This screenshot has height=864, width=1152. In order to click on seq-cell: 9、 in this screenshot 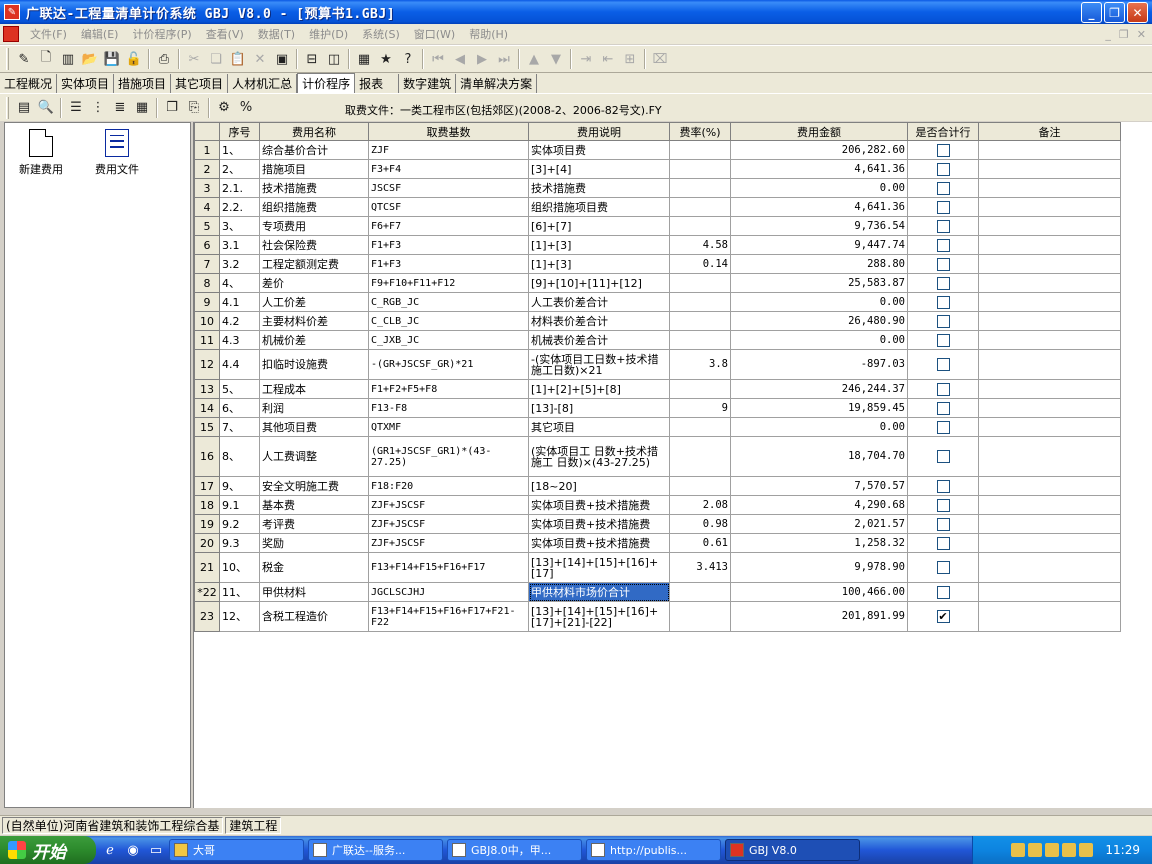, I will do `click(239, 486)`.